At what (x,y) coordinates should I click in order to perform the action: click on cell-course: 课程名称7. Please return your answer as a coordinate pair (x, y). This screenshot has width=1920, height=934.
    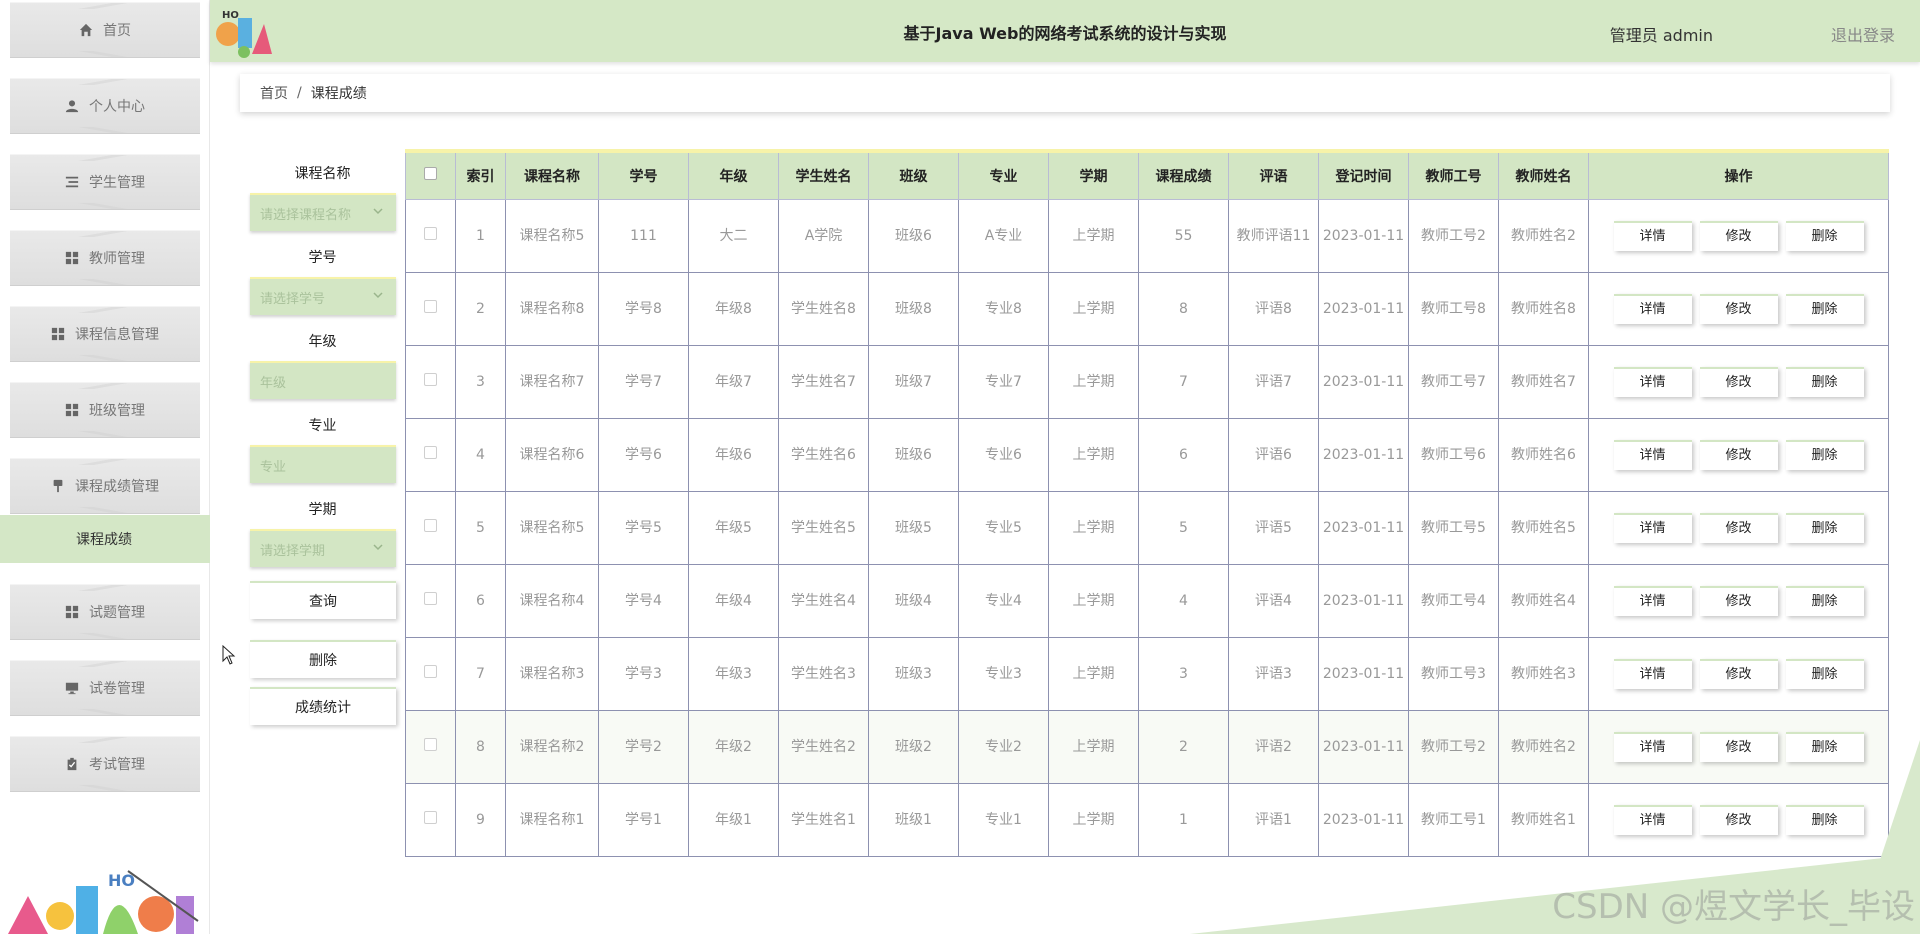
    Looking at the image, I should click on (552, 381).